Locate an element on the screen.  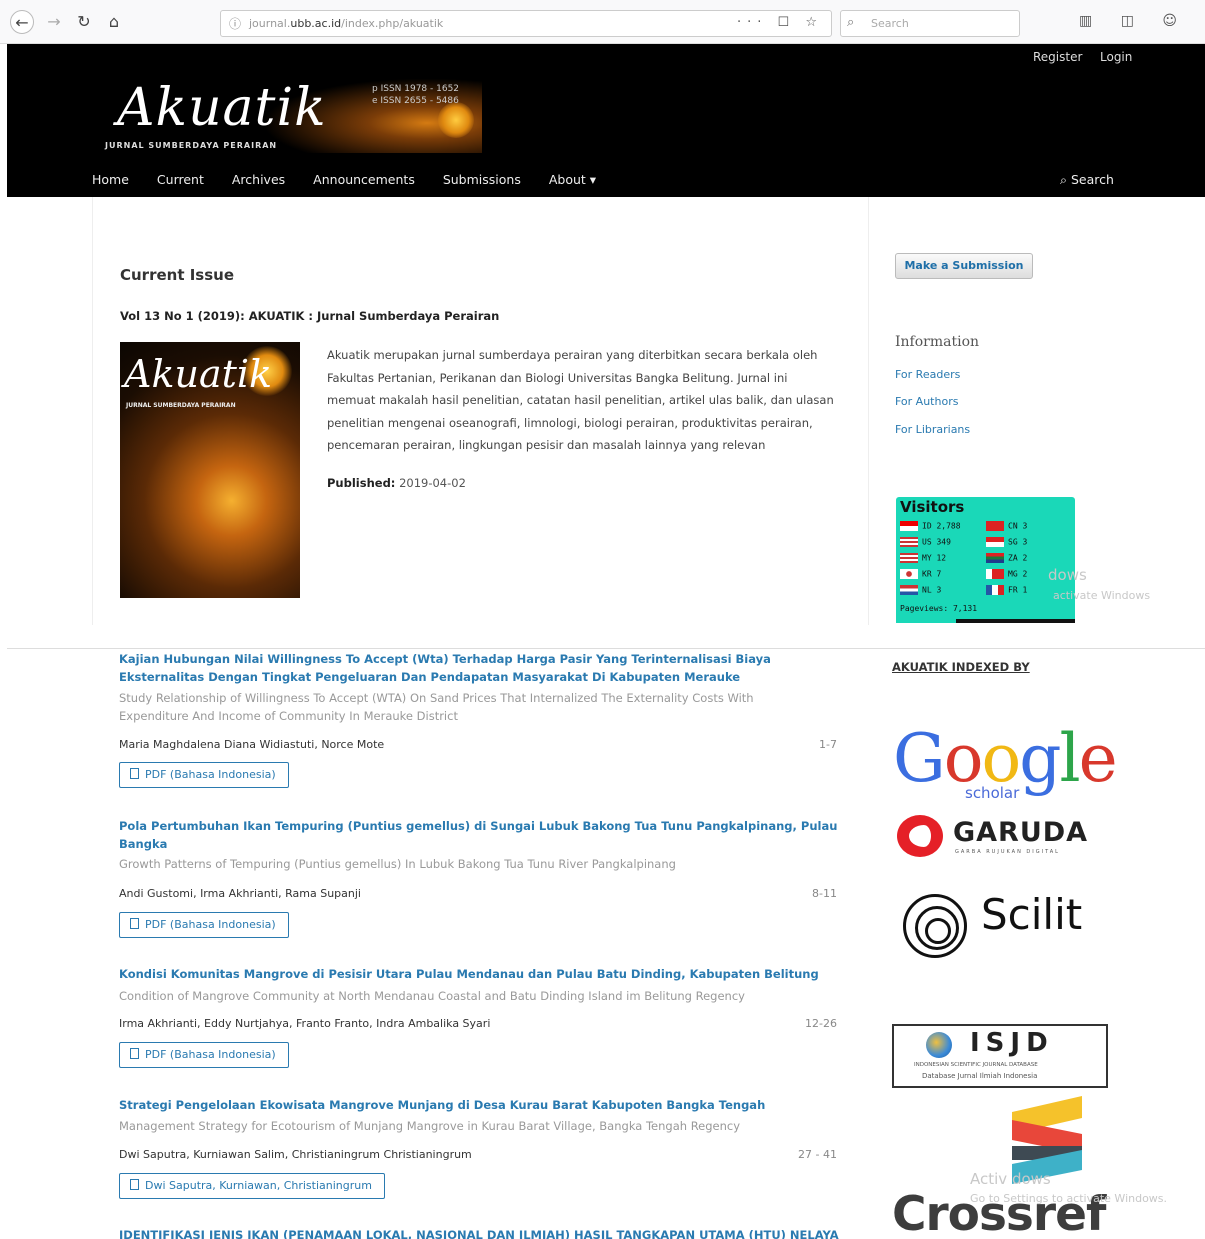
flag-id-icon is located at coordinates (909, 526).